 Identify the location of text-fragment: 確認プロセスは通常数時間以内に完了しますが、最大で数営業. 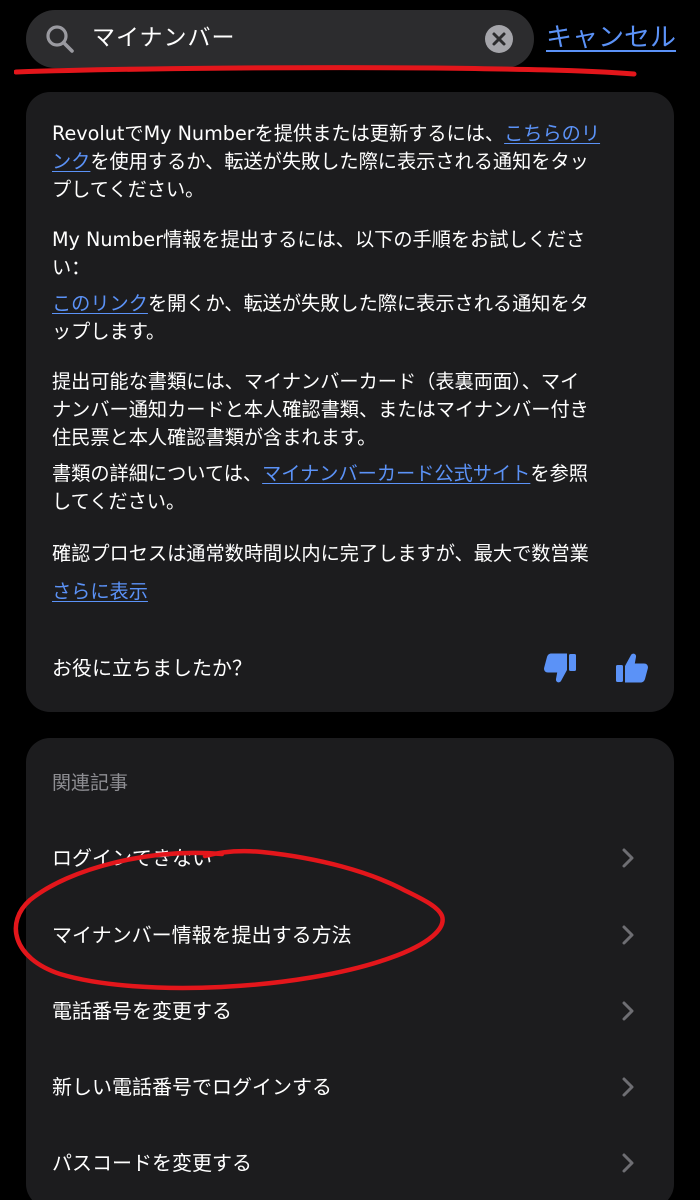
(320, 553).